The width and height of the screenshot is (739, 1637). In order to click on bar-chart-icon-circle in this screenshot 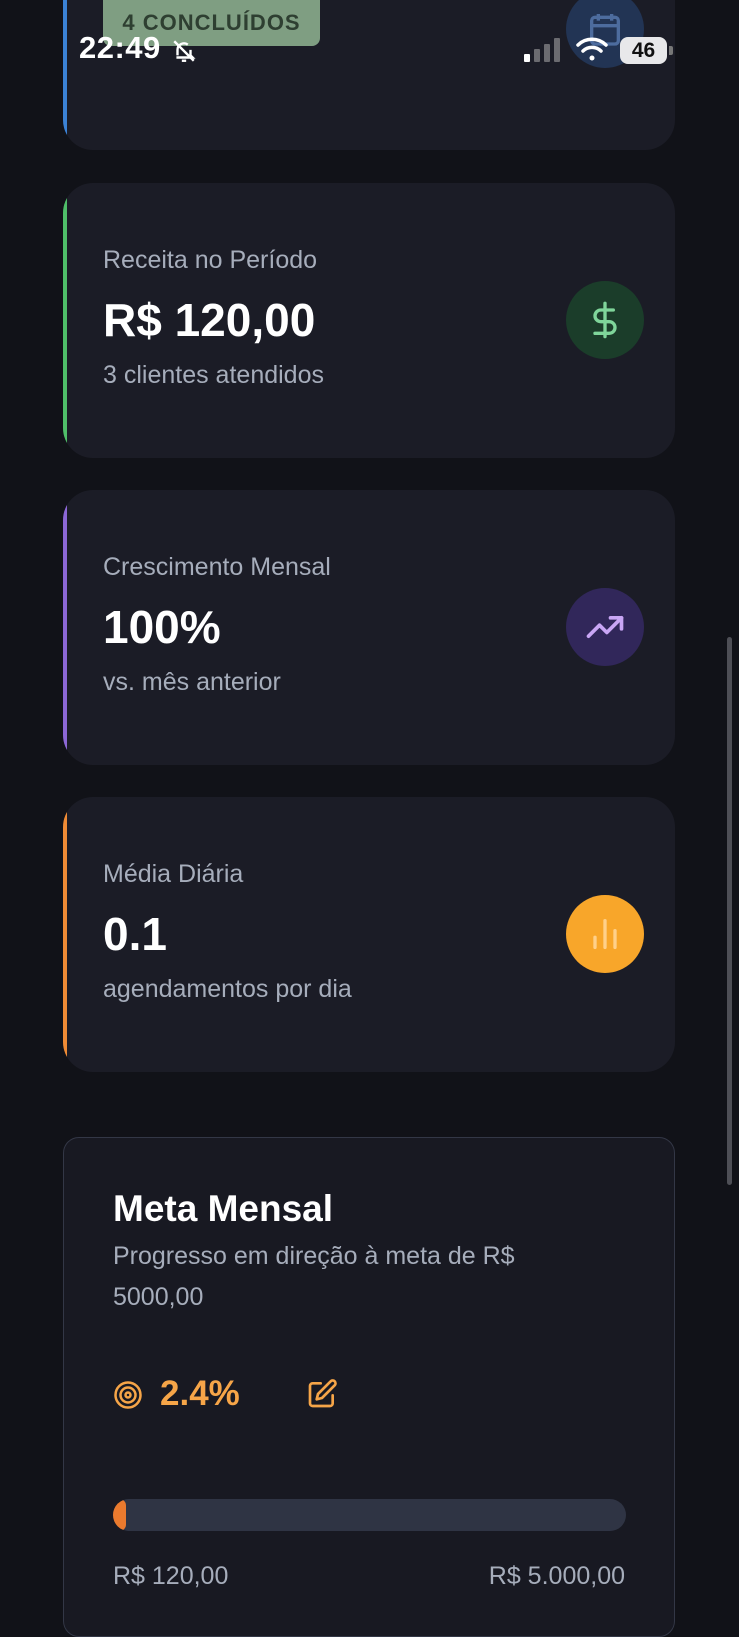, I will do `click(605, 934)`.